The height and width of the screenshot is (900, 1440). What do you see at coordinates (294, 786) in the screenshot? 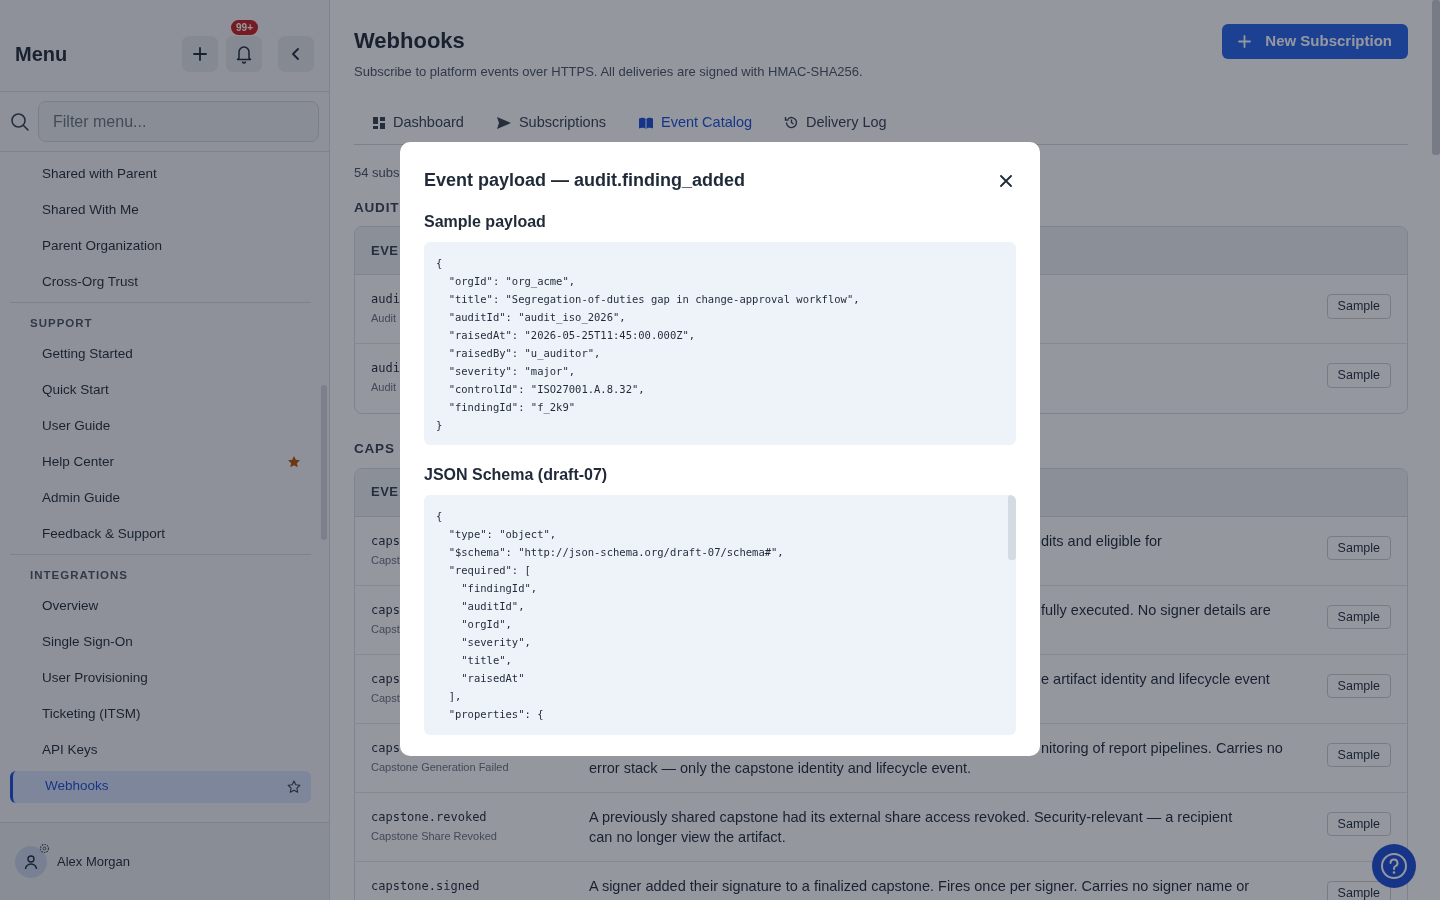
I see `star-icon` at bounding box center [294, 786].